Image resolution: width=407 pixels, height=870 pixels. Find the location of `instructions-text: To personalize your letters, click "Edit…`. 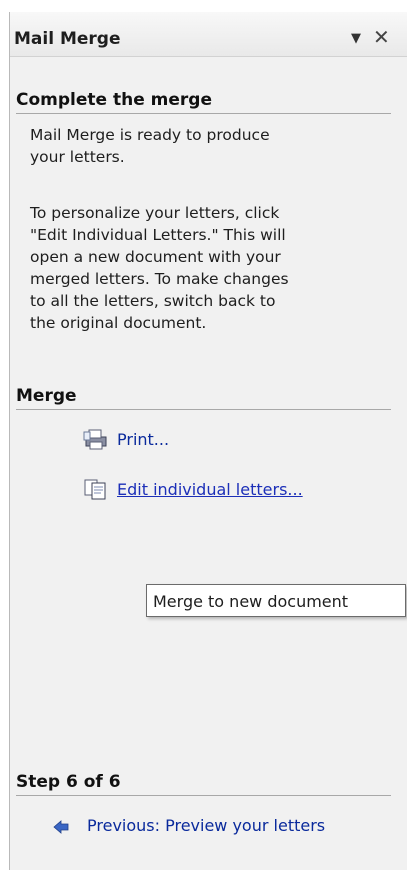

instructions-text: To personalize your letters, click "Edit… is located at coordinates (195, 268).